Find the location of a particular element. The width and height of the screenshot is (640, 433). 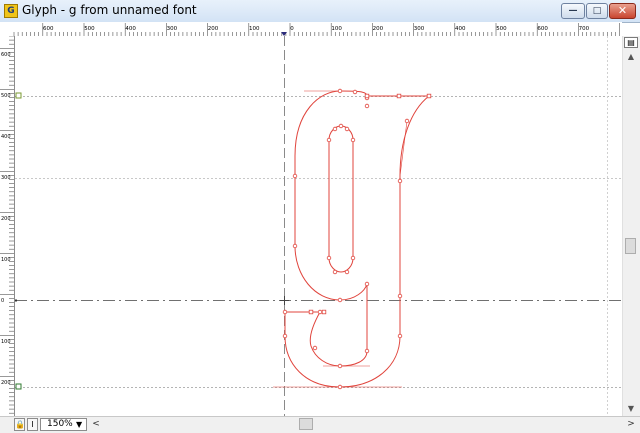

chevron-down-icon: ▼ is located at coordinates (79, 424).